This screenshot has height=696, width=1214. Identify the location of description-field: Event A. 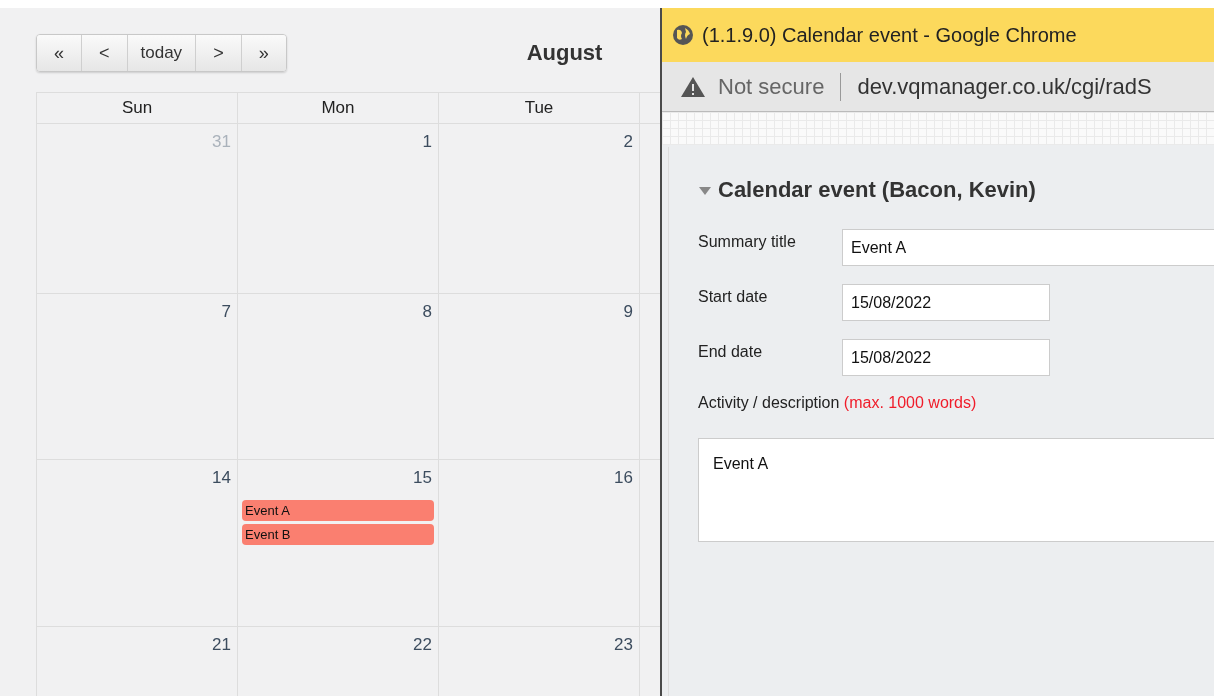
(956, 490).